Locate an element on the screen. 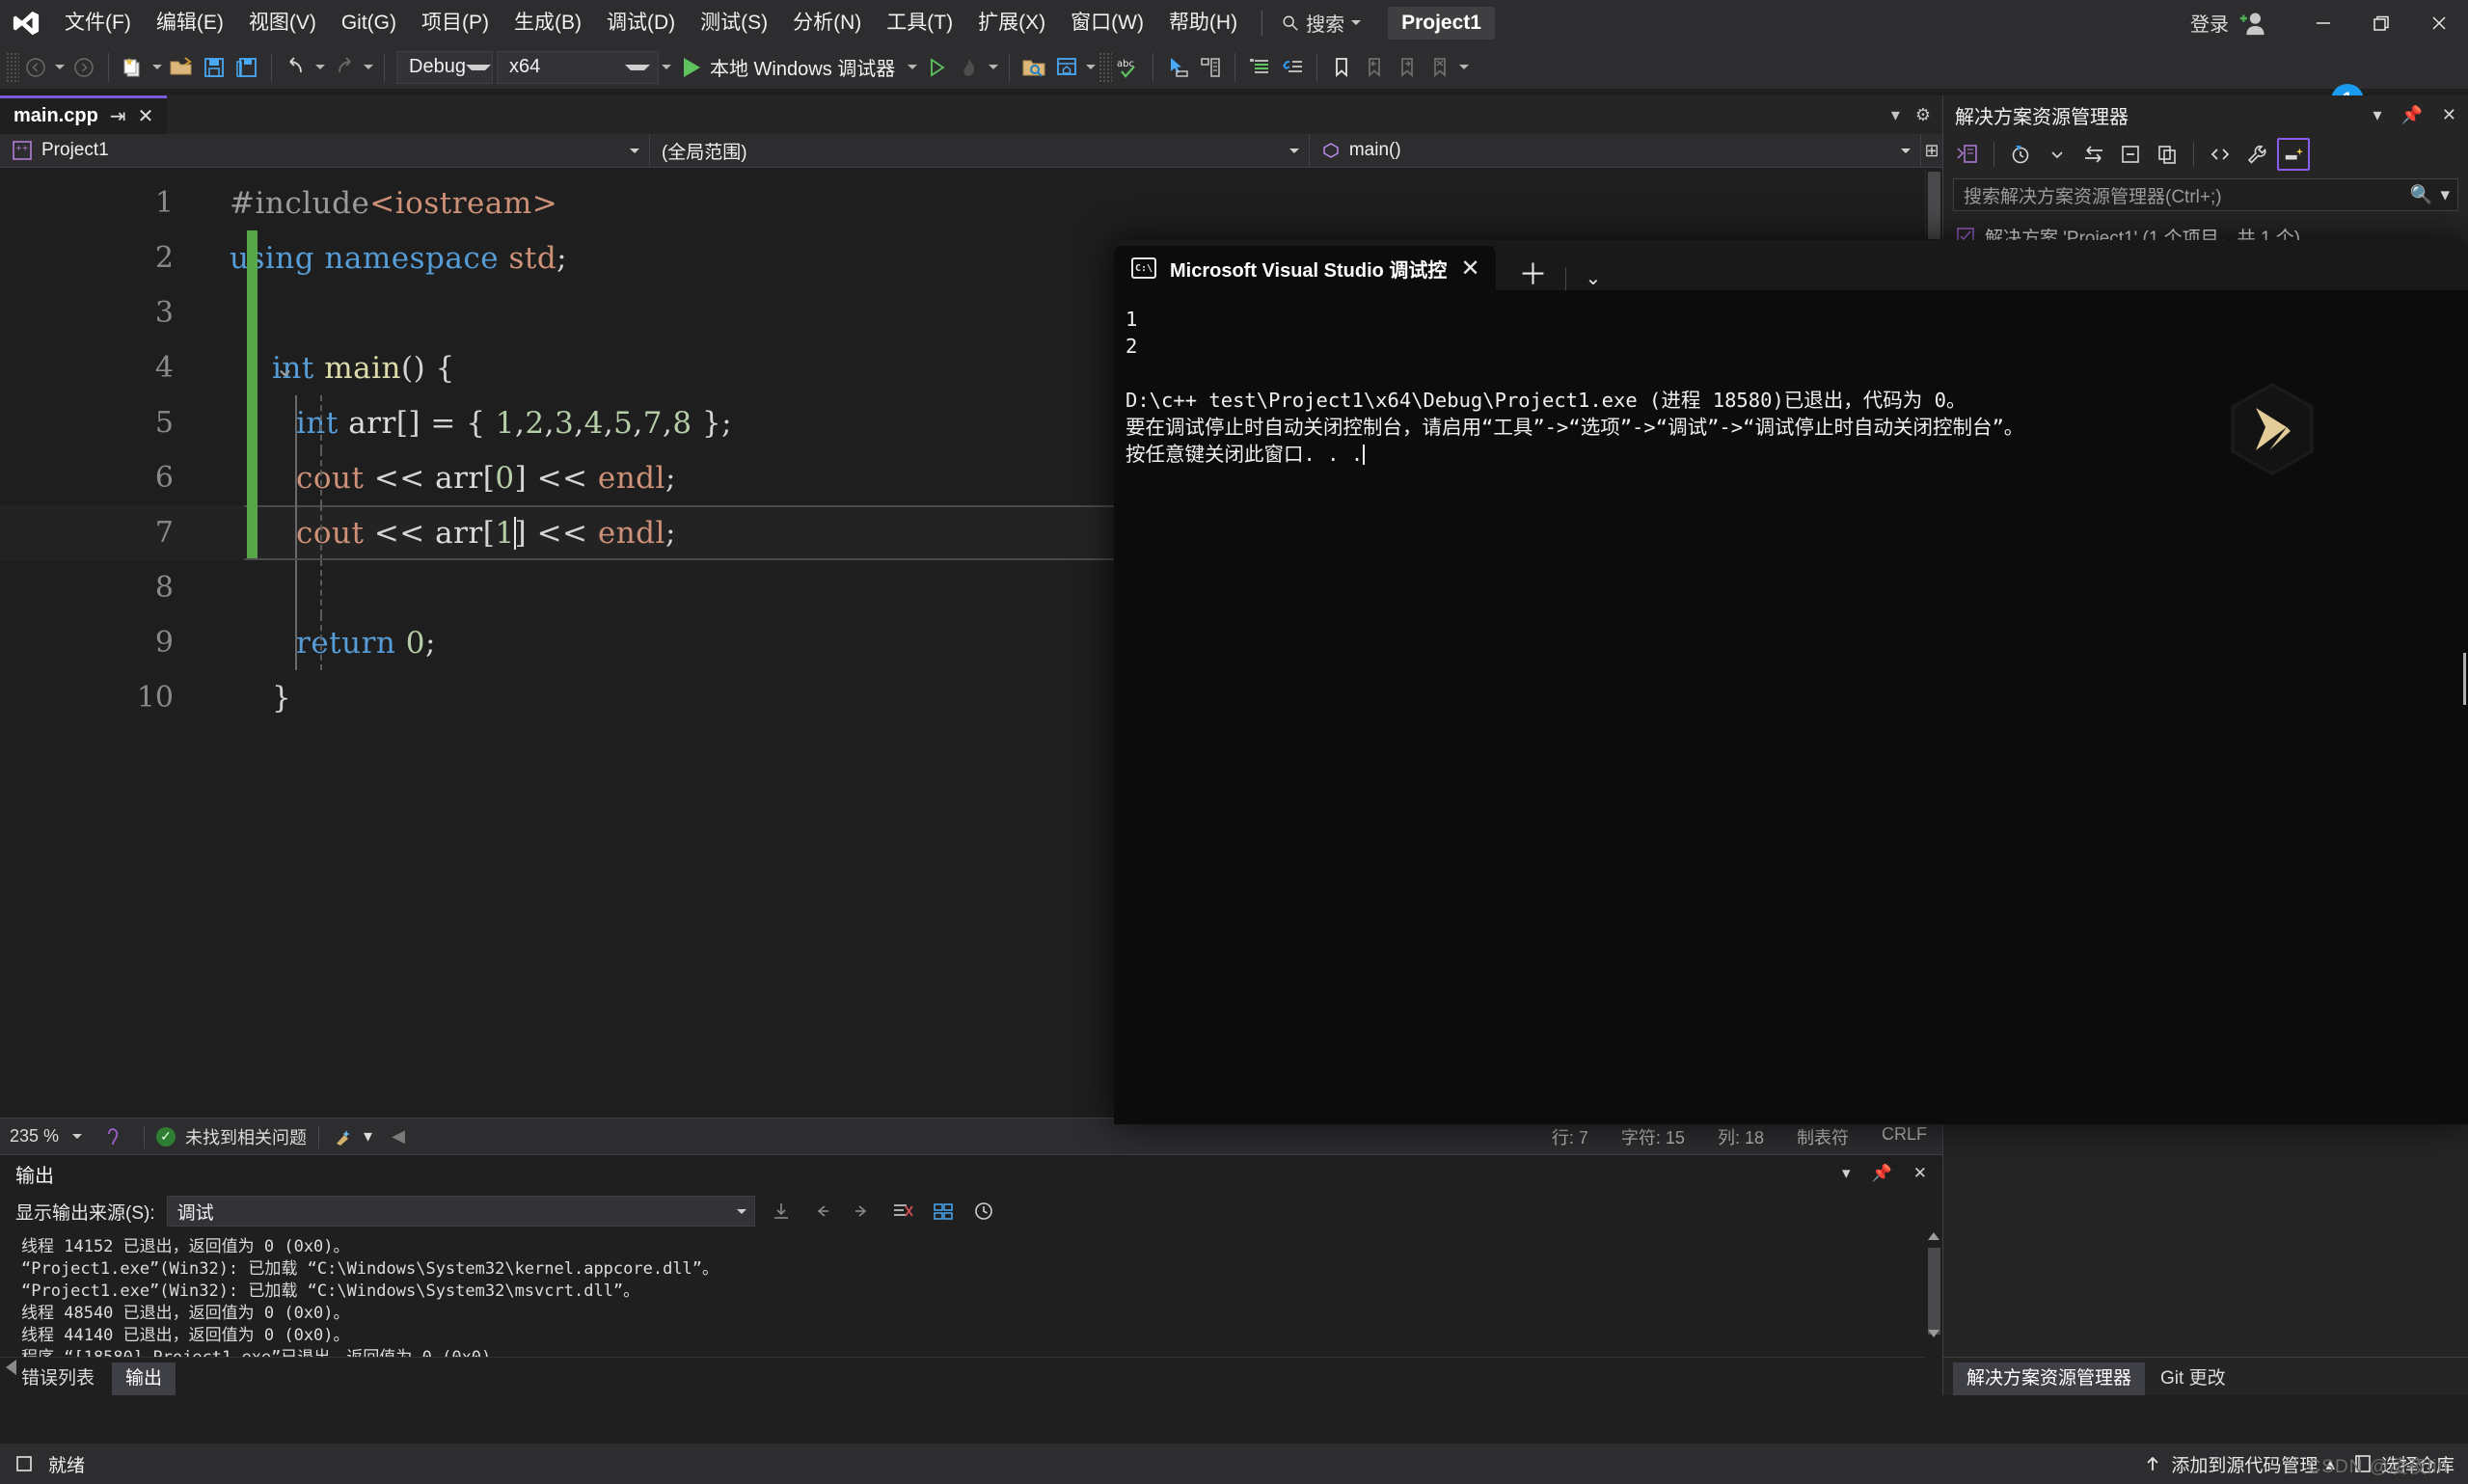 This screenshot has width=2468, height=1484. navbar-project-combo: ++ Project1 is located at coordinates (325, 150).